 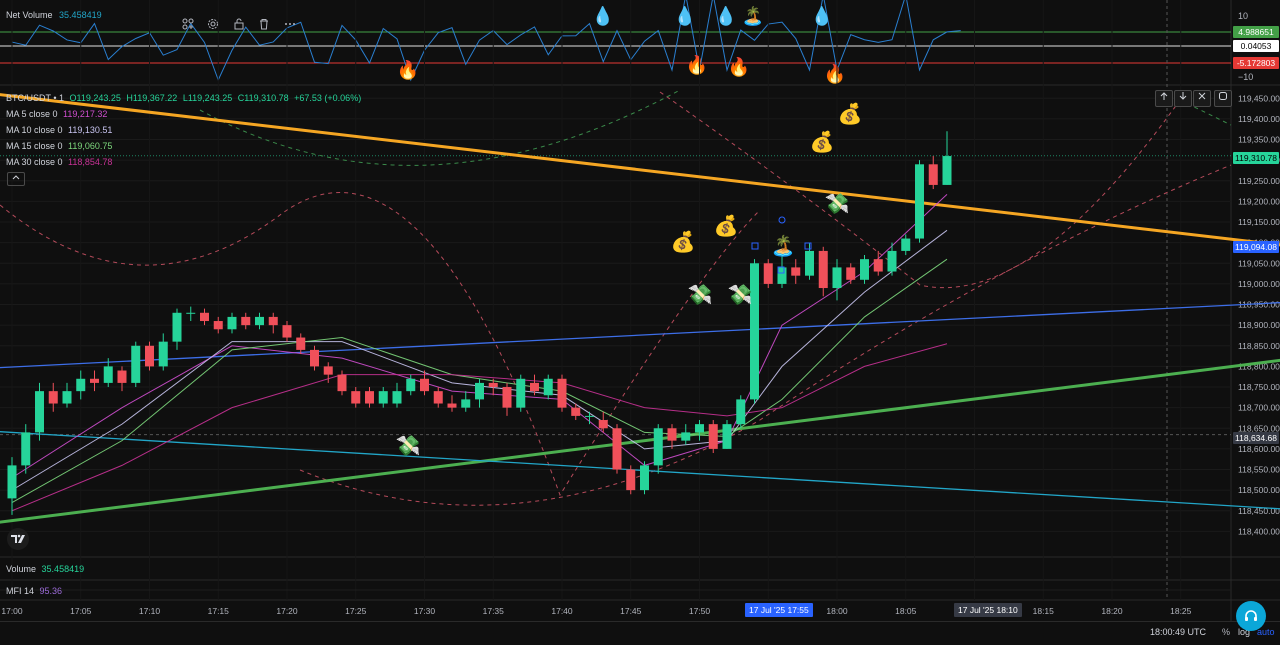 I want to click on ohlc-close: C119,310.78, so click(x=263, y=98).